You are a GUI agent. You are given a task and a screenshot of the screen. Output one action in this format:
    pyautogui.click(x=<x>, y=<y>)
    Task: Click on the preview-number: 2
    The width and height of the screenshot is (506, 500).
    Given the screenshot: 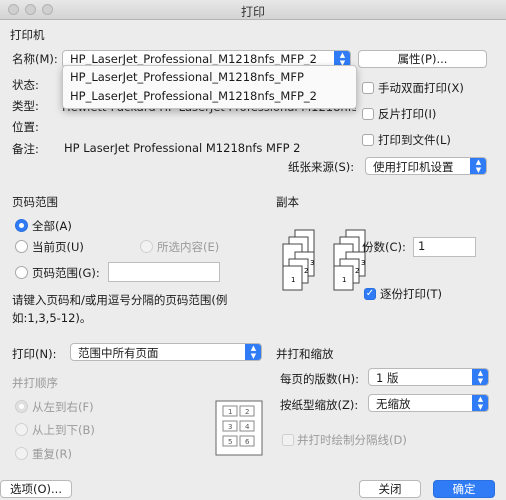 What is the action you would take?
    pyautogui.click(x=247, y=412)
    